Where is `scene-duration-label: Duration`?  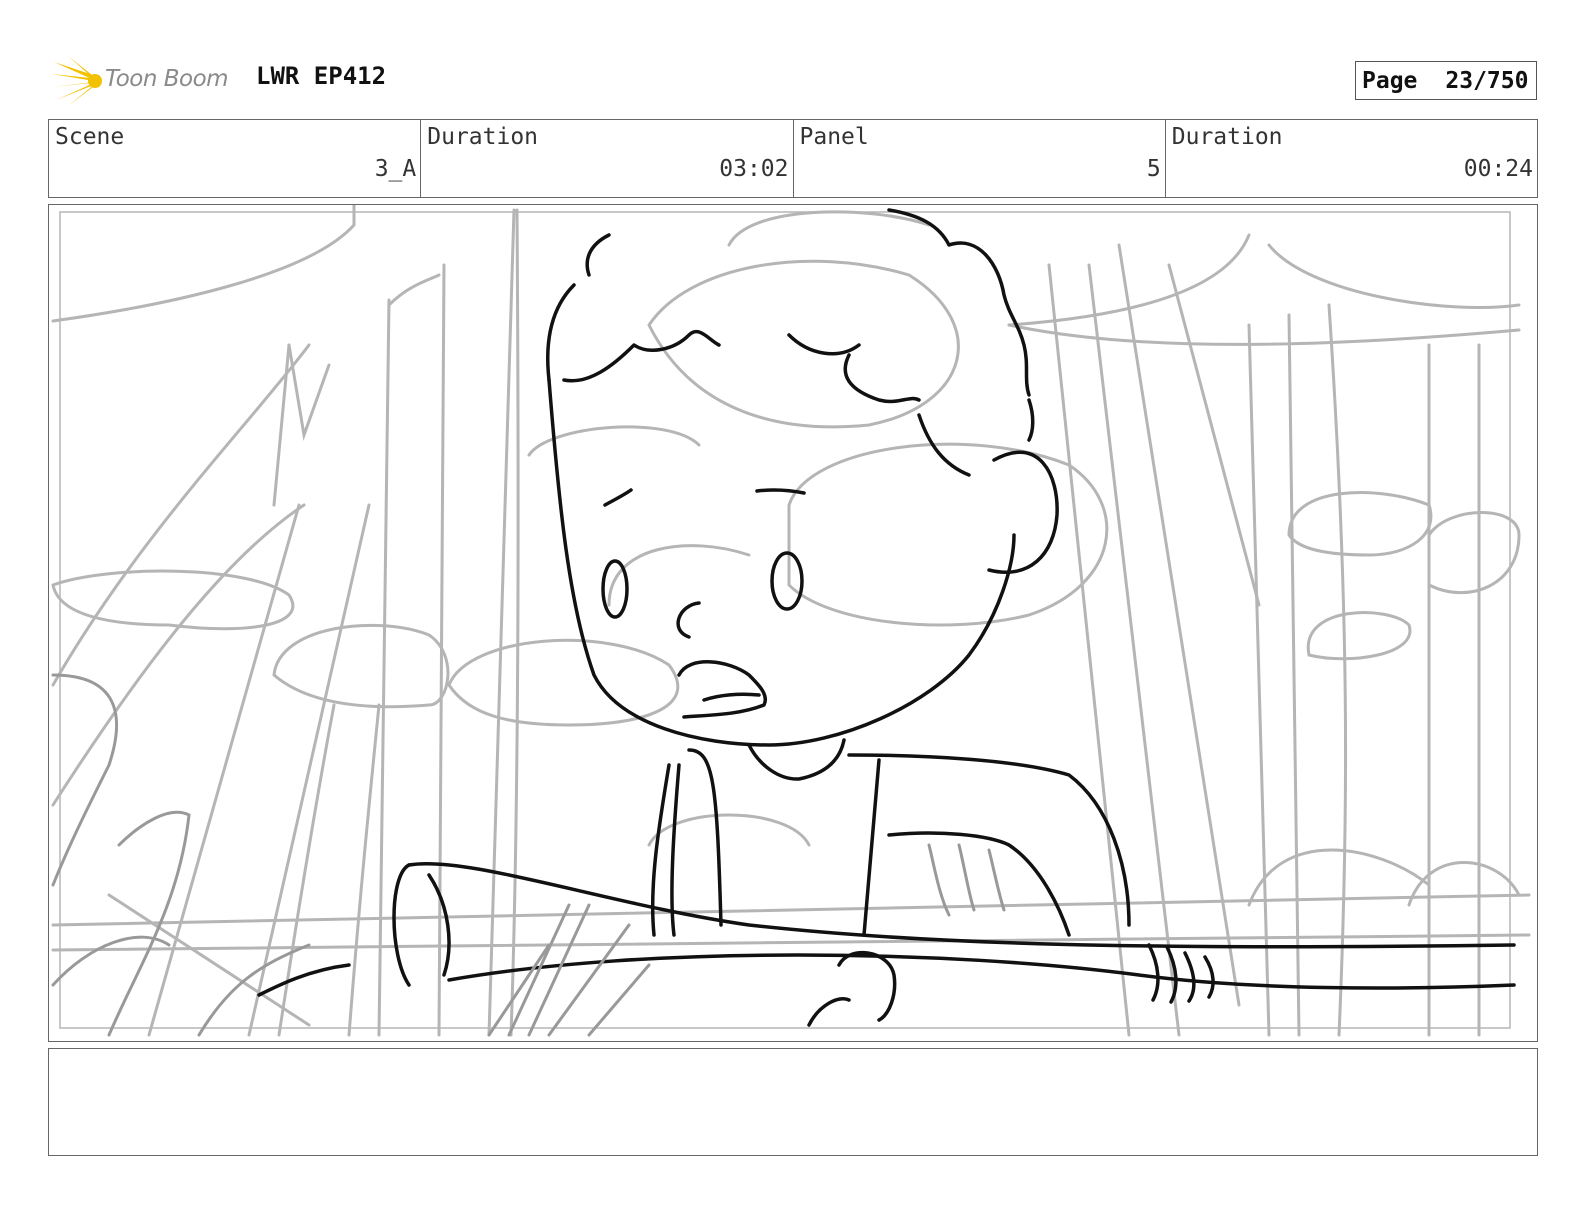 scene-duration-label: Duration is located at coordinates (483, 137).